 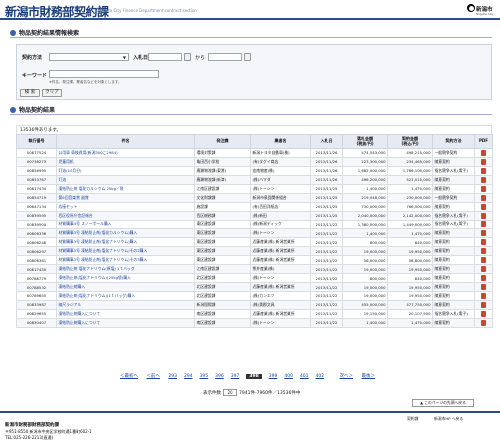 I want to click on item-name-link: 応接セット, so click(x=125, y=206).